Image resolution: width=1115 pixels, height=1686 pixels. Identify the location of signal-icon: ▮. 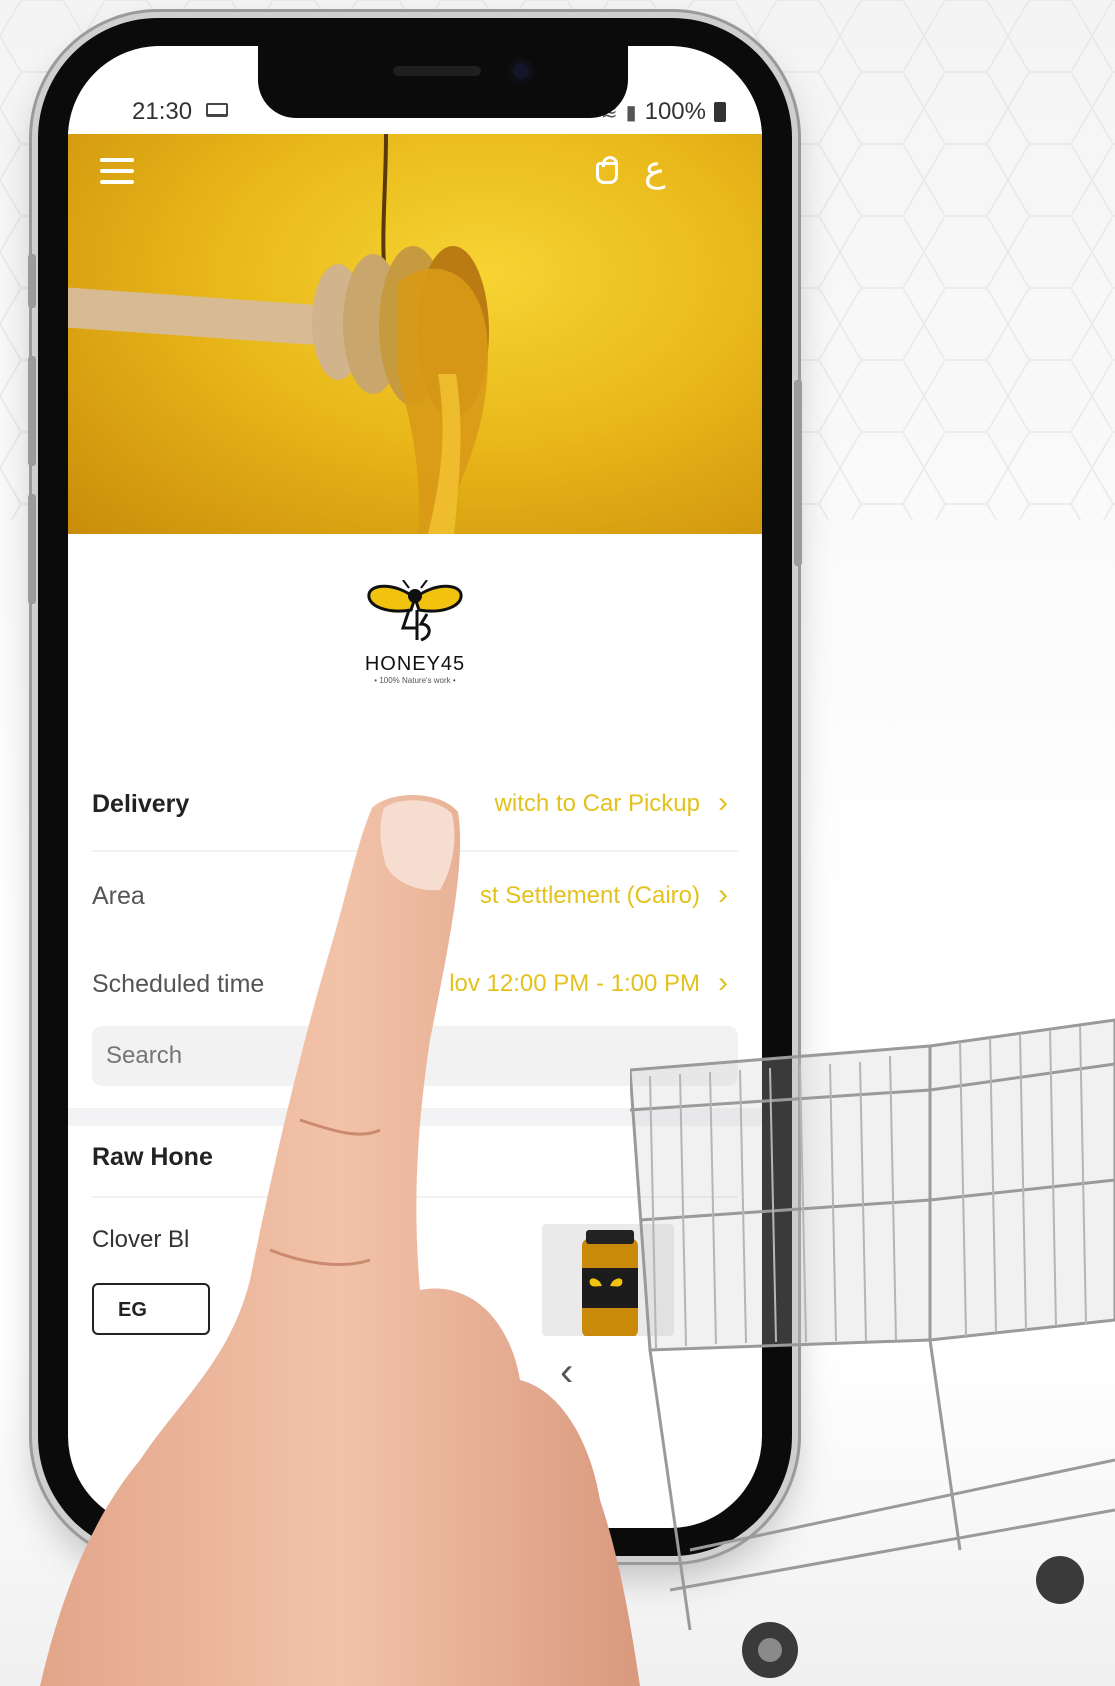
(631, 112).